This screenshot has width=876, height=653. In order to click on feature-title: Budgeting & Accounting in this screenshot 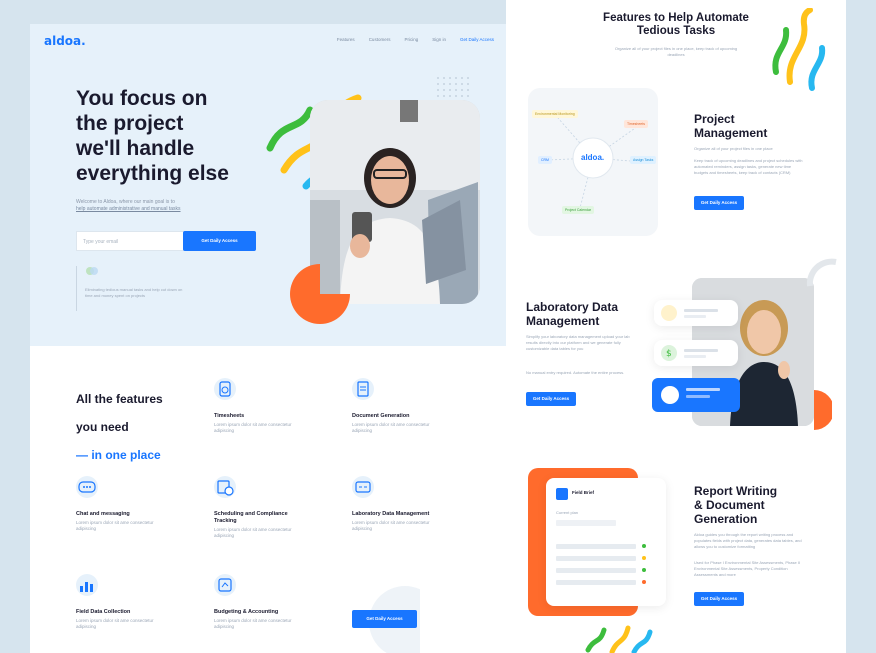, I will do `click(246, 612)`.